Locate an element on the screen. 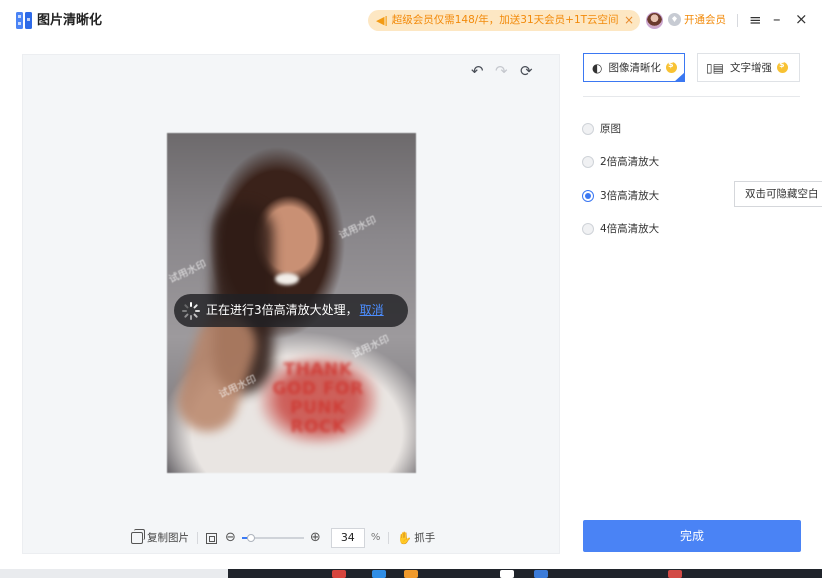  tab-text-enhance: ▯▤ 文字增强 is located at coordinates (748, 67).